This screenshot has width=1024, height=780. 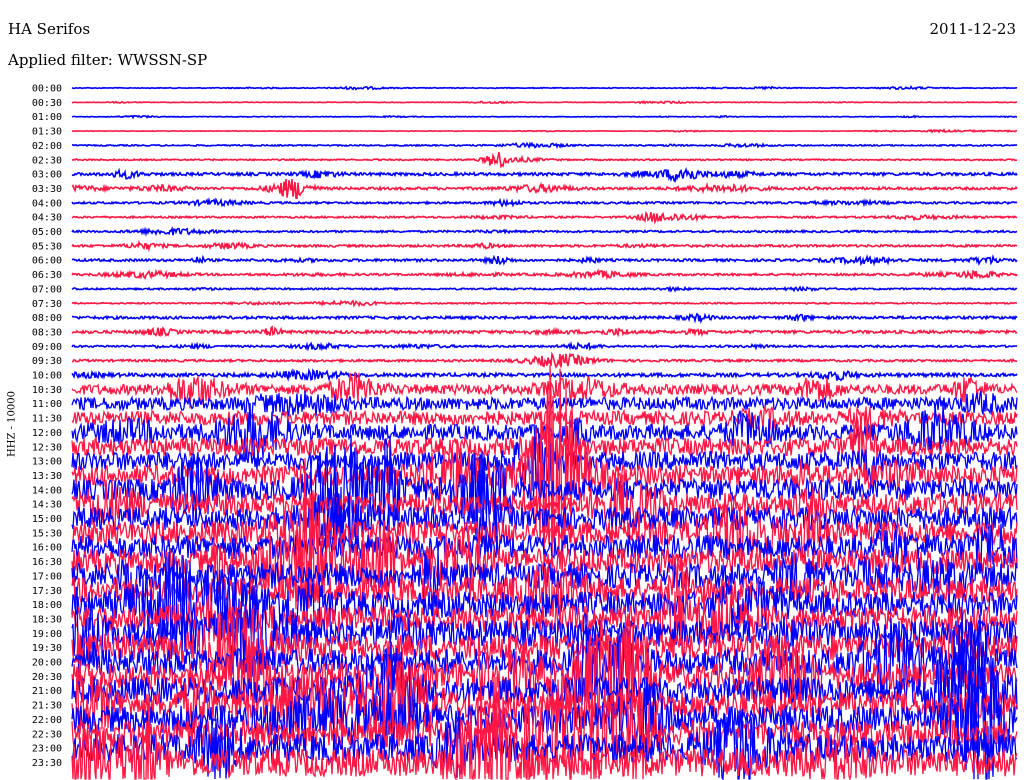 What do you see at coordinates (47, 203) in the screenshot?
I see `time-tick-label: 04:00` at bounding box center [47, 203].